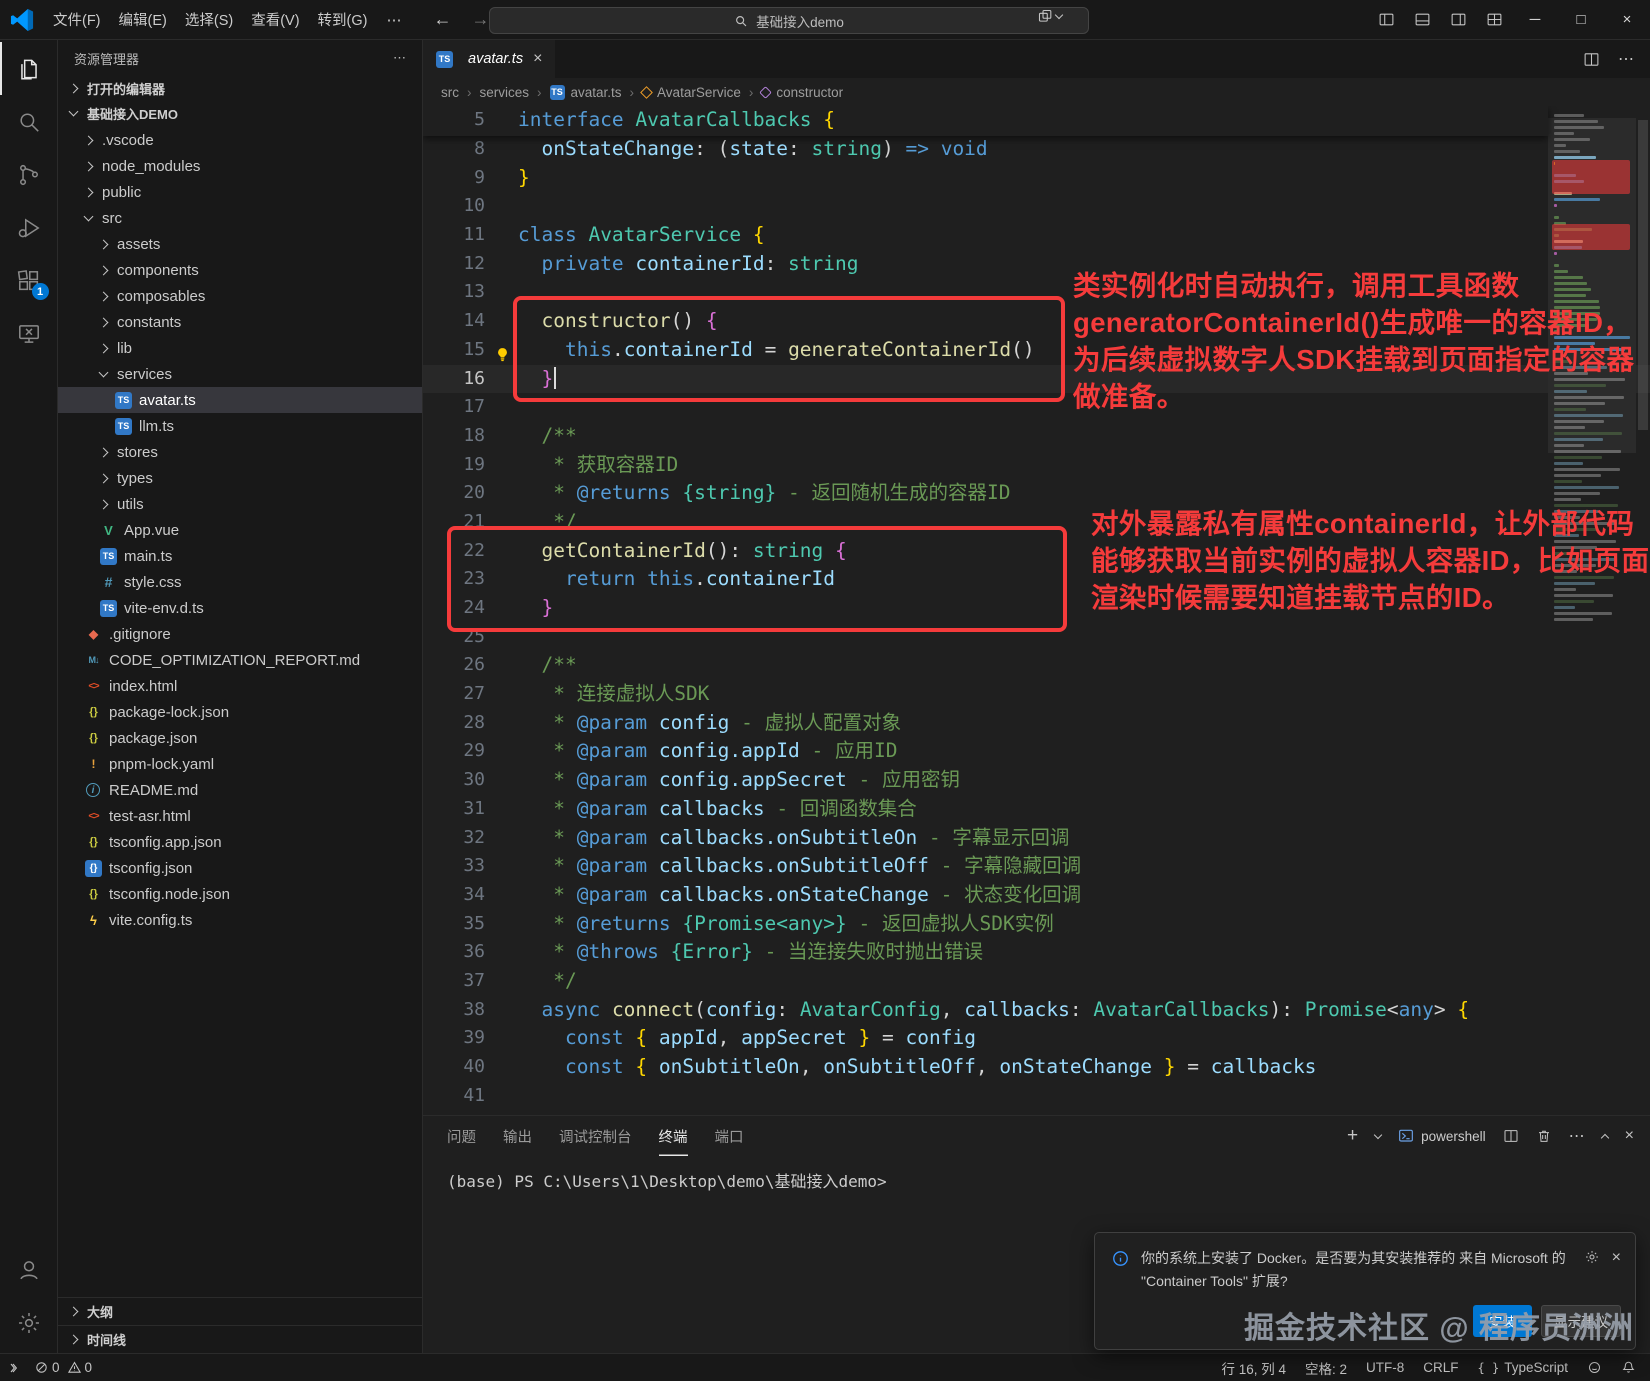 This screenshot has width=1650, height=1381. What do you see at coordinates (454, 235) in the screenshot?
I see `line-number: 11` at bounding box center [454, 235].